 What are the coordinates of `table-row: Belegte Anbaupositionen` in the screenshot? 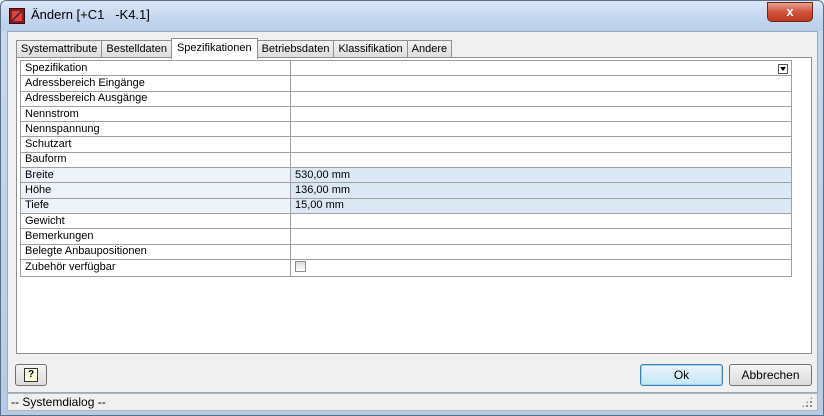 It's located at (406, 251).